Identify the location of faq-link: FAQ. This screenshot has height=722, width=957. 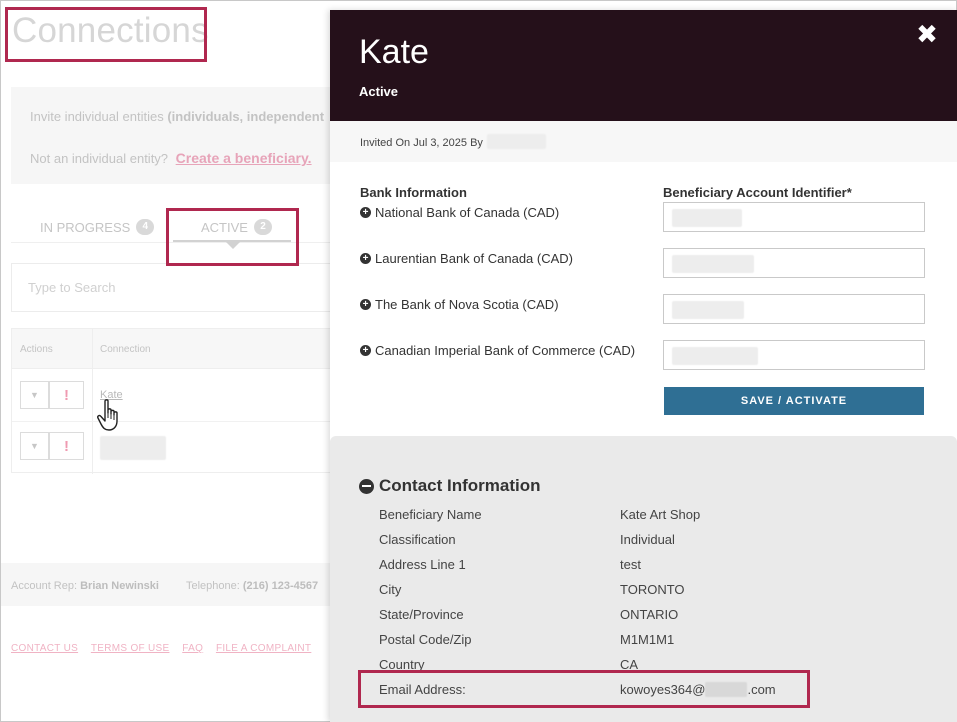
(192, 648).